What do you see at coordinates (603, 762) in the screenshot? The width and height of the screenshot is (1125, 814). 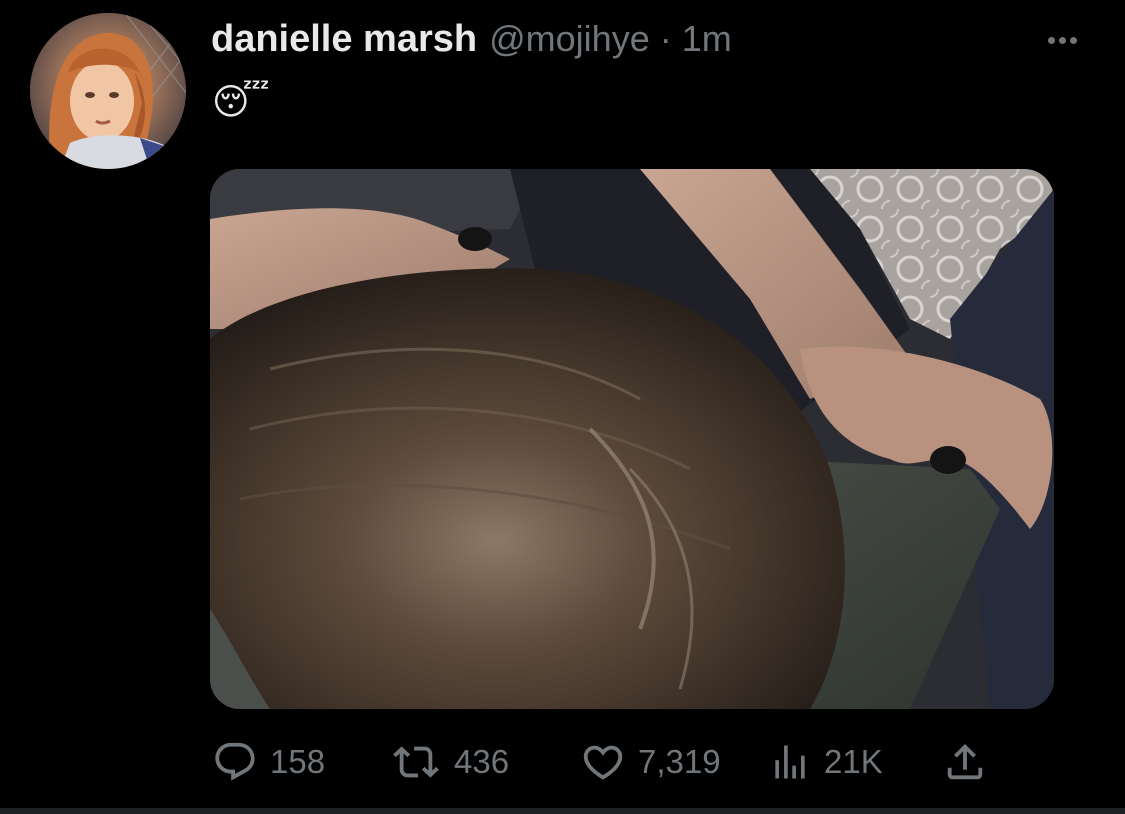 I see `heart-icon` at bounding box center [603, 762].